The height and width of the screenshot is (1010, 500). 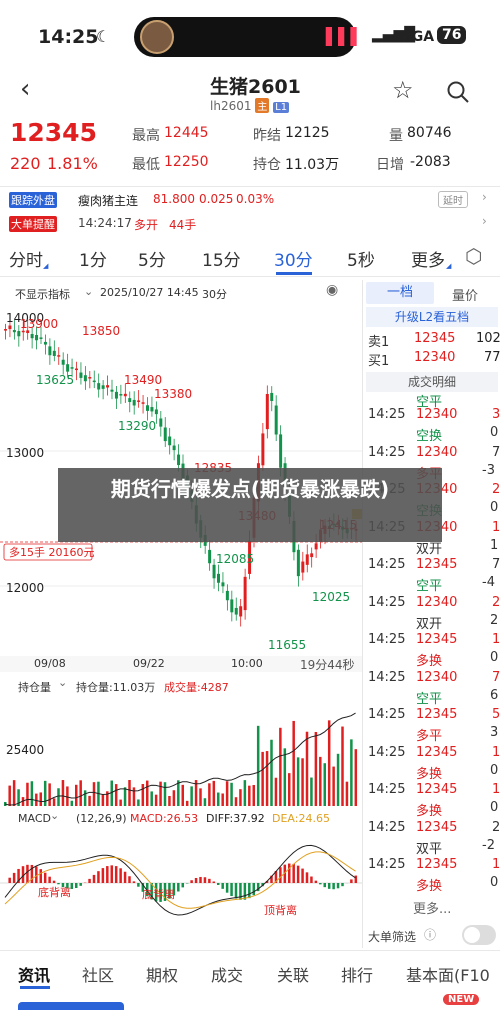 What do you see at coordinates (429, 624) in the screenshot?
I see `trade-type: 双开` at bounding box center [429, 624].